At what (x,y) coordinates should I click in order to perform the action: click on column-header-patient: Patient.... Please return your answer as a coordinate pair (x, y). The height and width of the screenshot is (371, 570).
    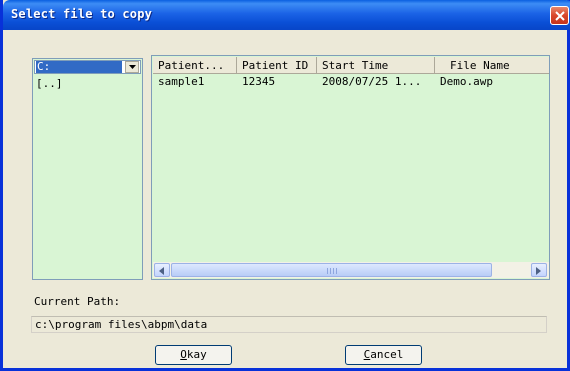
    Looking at the image, I should click on (195, 65).